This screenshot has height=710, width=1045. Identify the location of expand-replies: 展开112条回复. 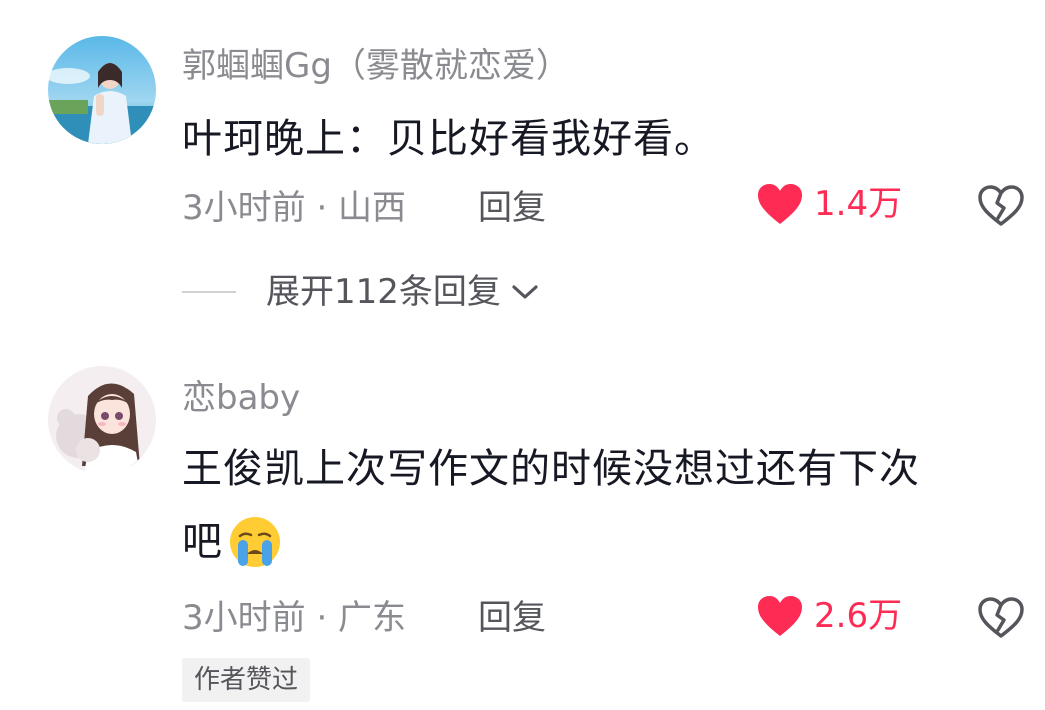
(360, 292).